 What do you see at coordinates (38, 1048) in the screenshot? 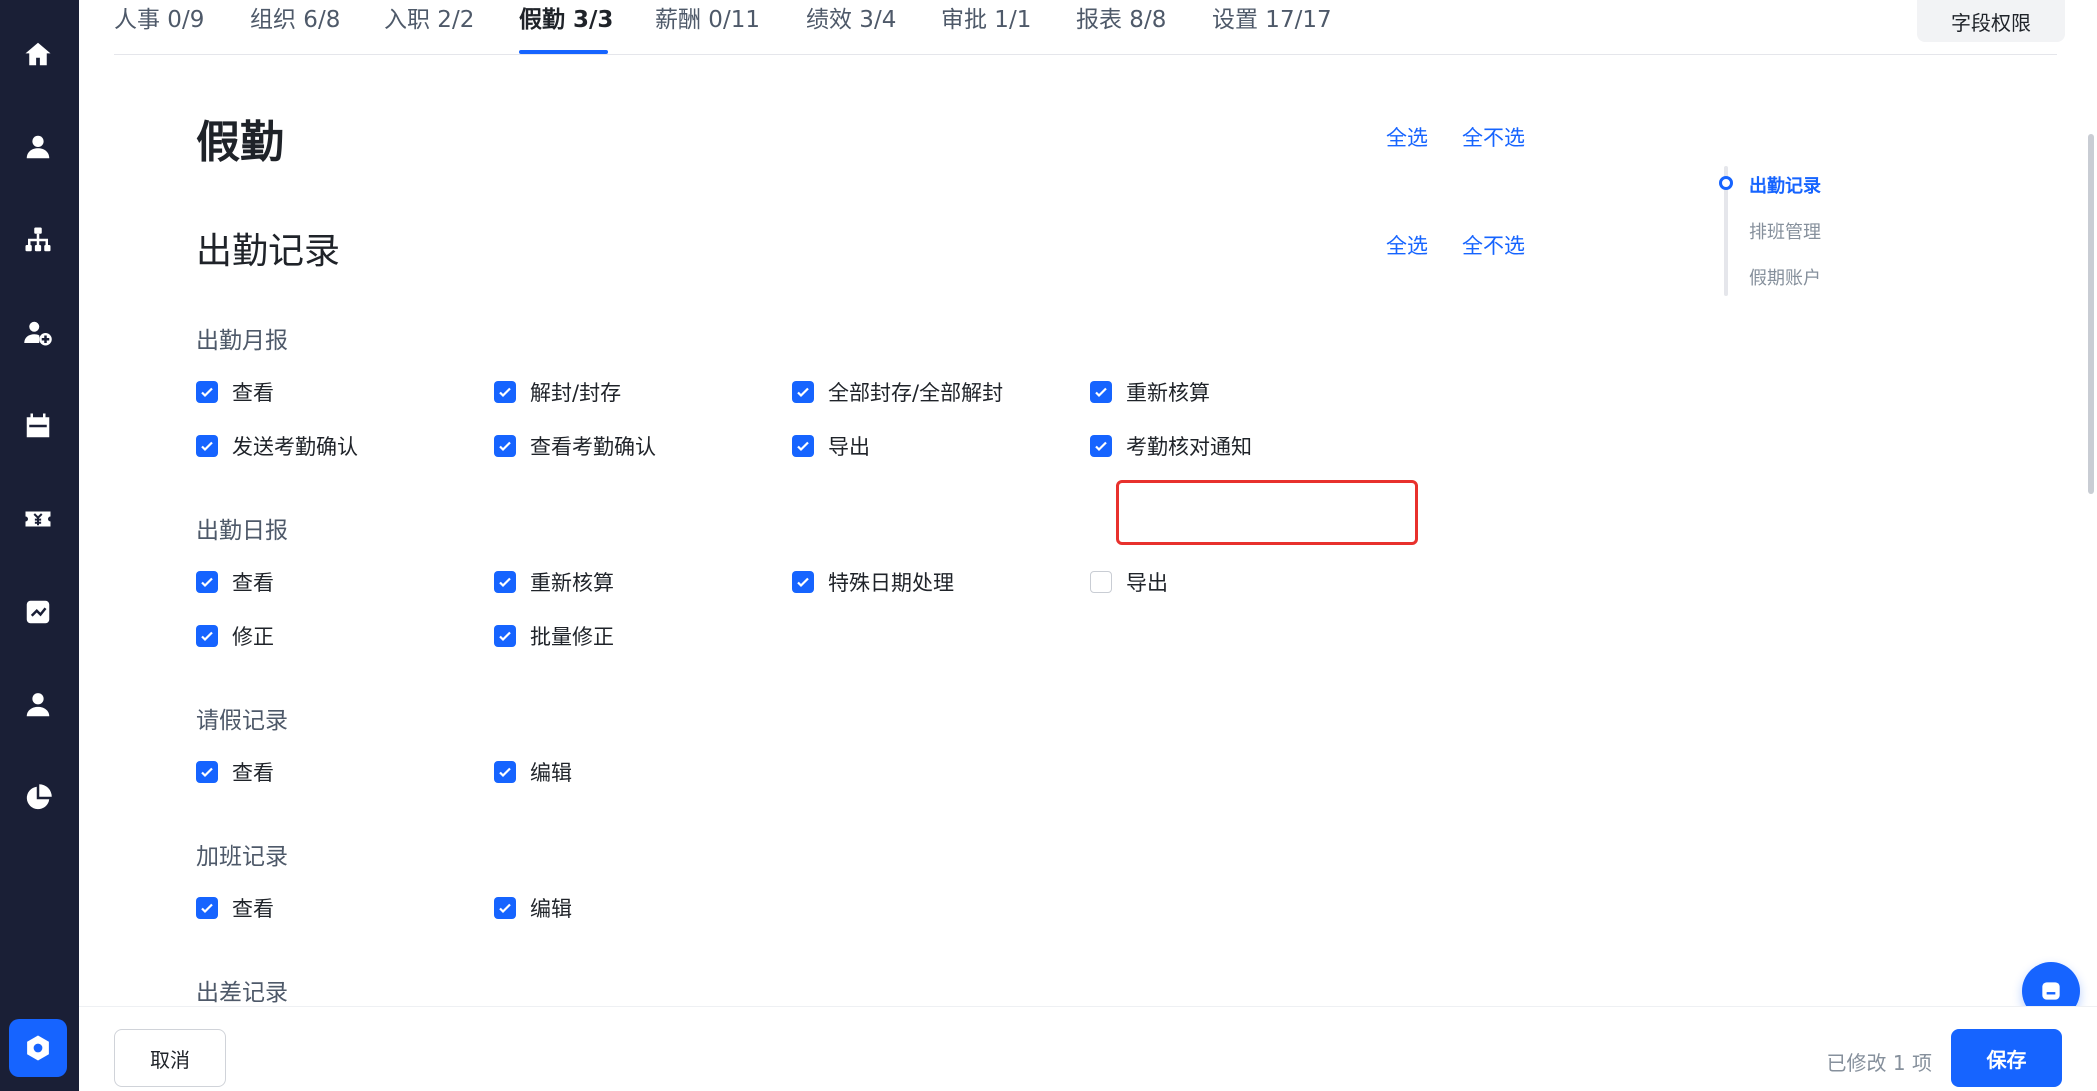
I see `settings-icon` at bounding box center [38, 1048].